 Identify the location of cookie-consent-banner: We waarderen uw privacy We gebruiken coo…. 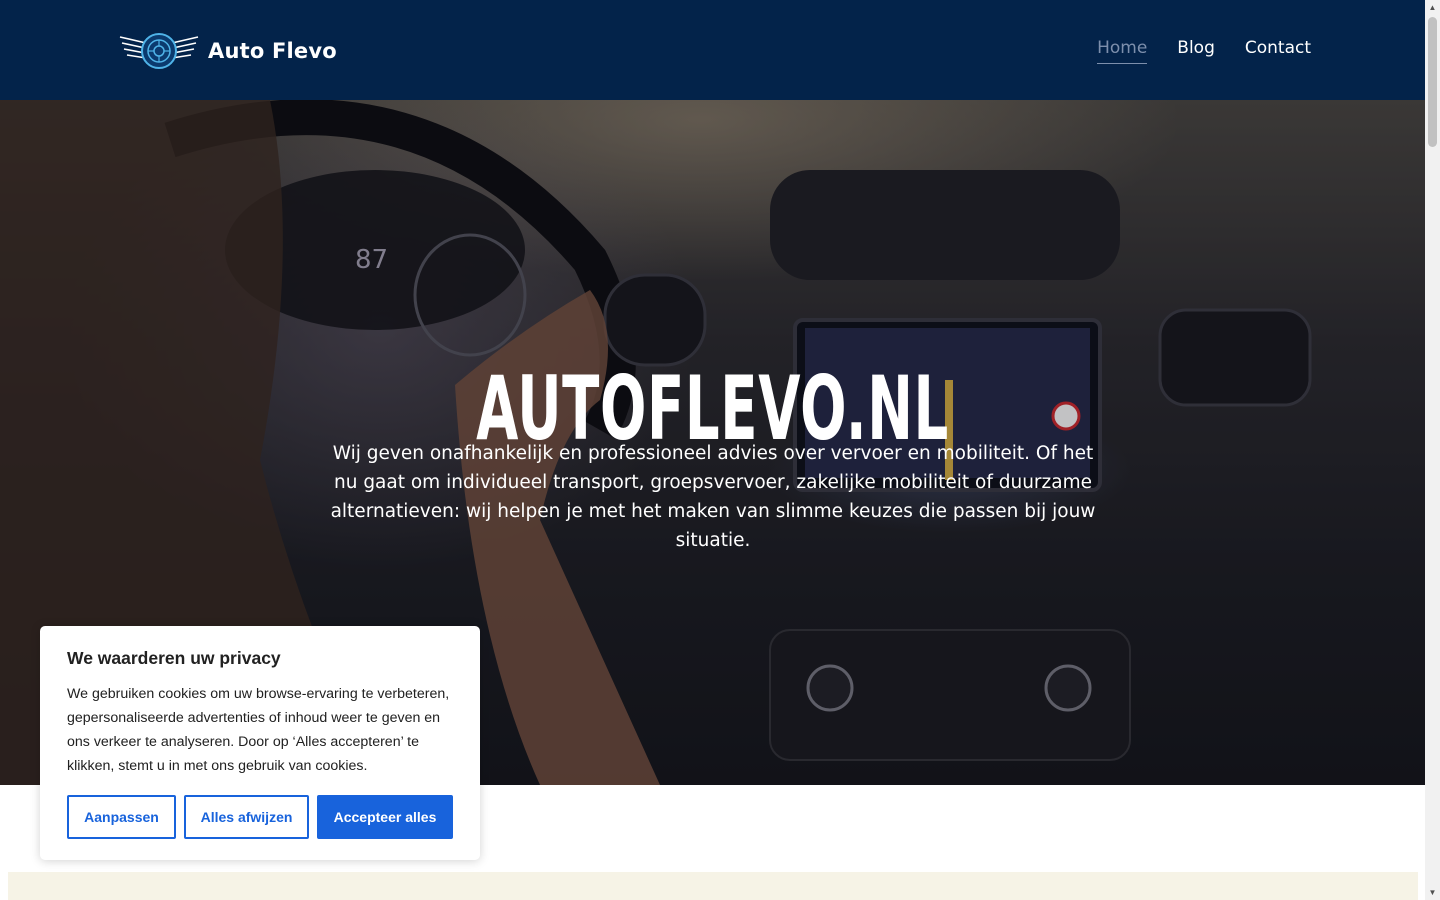
(260, 743).